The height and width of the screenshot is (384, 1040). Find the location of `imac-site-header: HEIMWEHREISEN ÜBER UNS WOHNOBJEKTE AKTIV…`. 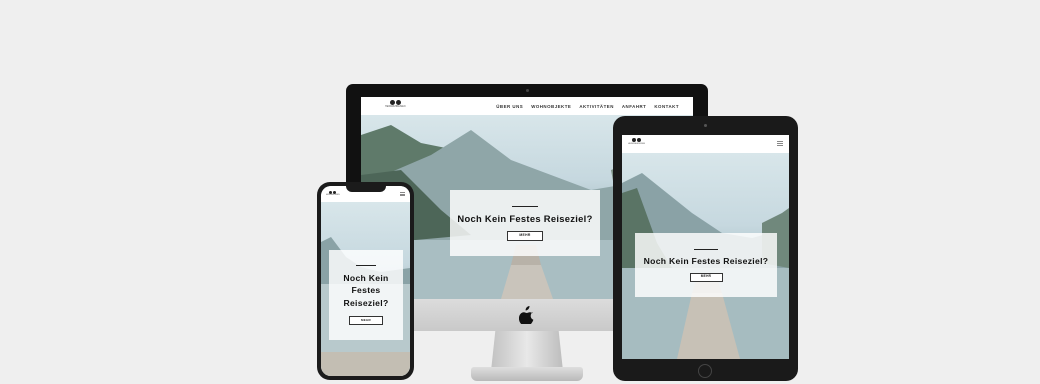

imac-site-header: HEIMWEHREISEN ÜBER UNS WOHNOBJEKTE AKTIV… is located at coordinates (527, 106).